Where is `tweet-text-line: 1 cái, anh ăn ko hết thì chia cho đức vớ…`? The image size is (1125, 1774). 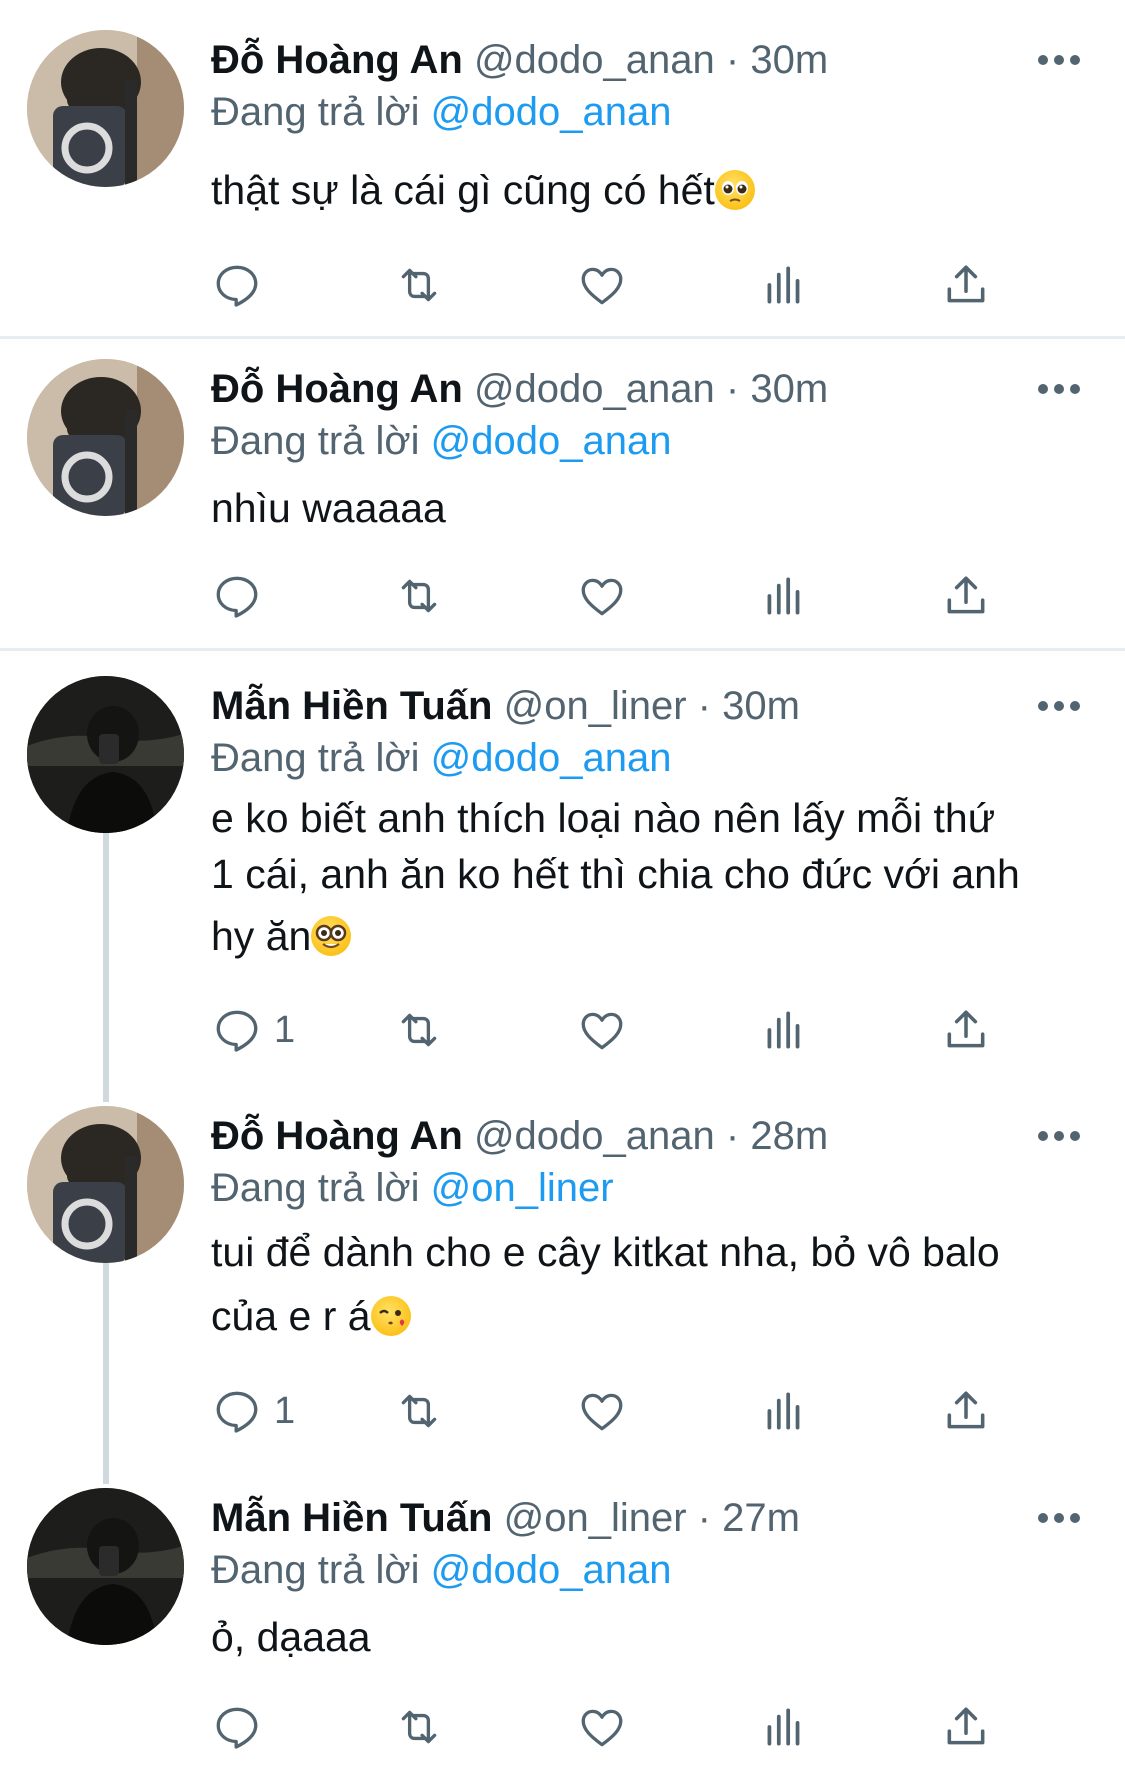 tweet-text-line: 1 cái, anh ăn ko hết thì chia cho đức vớ… is located at coordinates (615, 874).